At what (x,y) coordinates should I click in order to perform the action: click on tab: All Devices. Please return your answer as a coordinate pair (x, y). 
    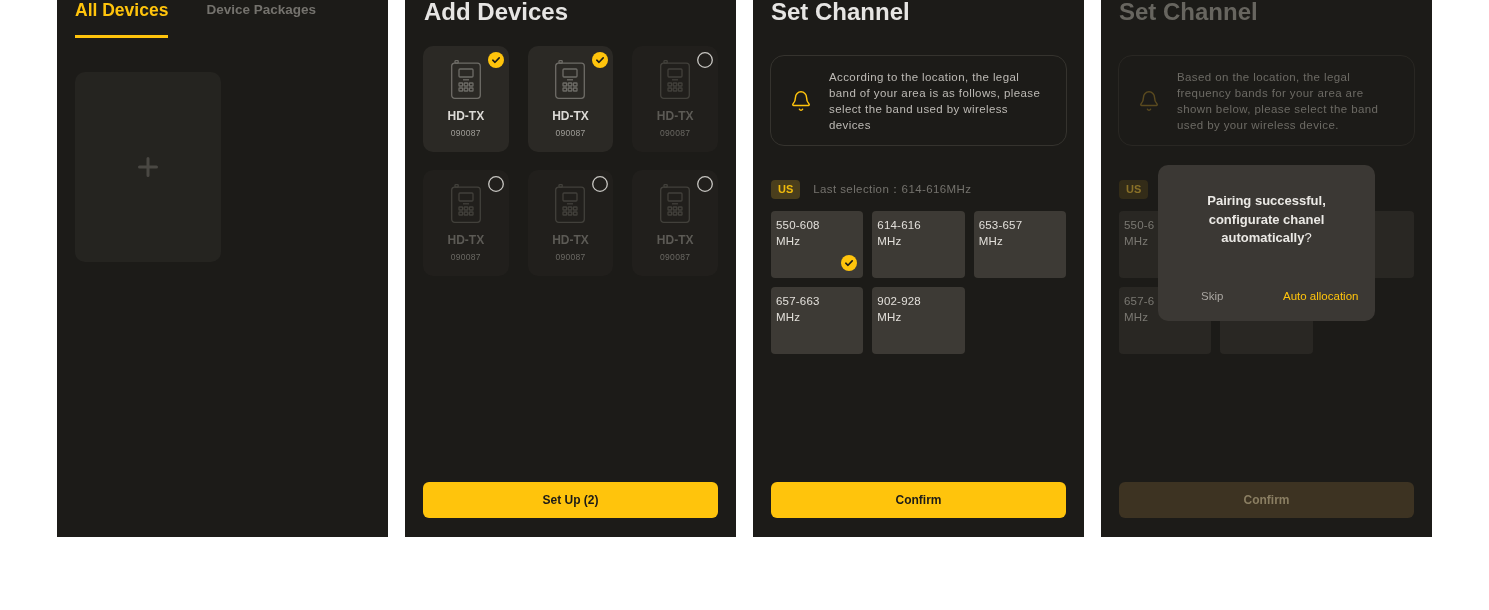
    Looking at the image, I should click on (122, 19).